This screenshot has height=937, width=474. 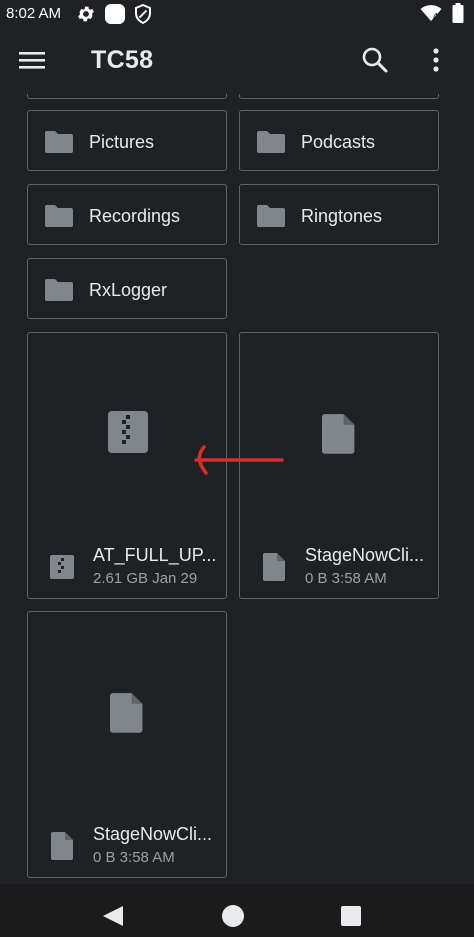 I want to click on folder-label: Podcasts, so click(x=338, y=142).